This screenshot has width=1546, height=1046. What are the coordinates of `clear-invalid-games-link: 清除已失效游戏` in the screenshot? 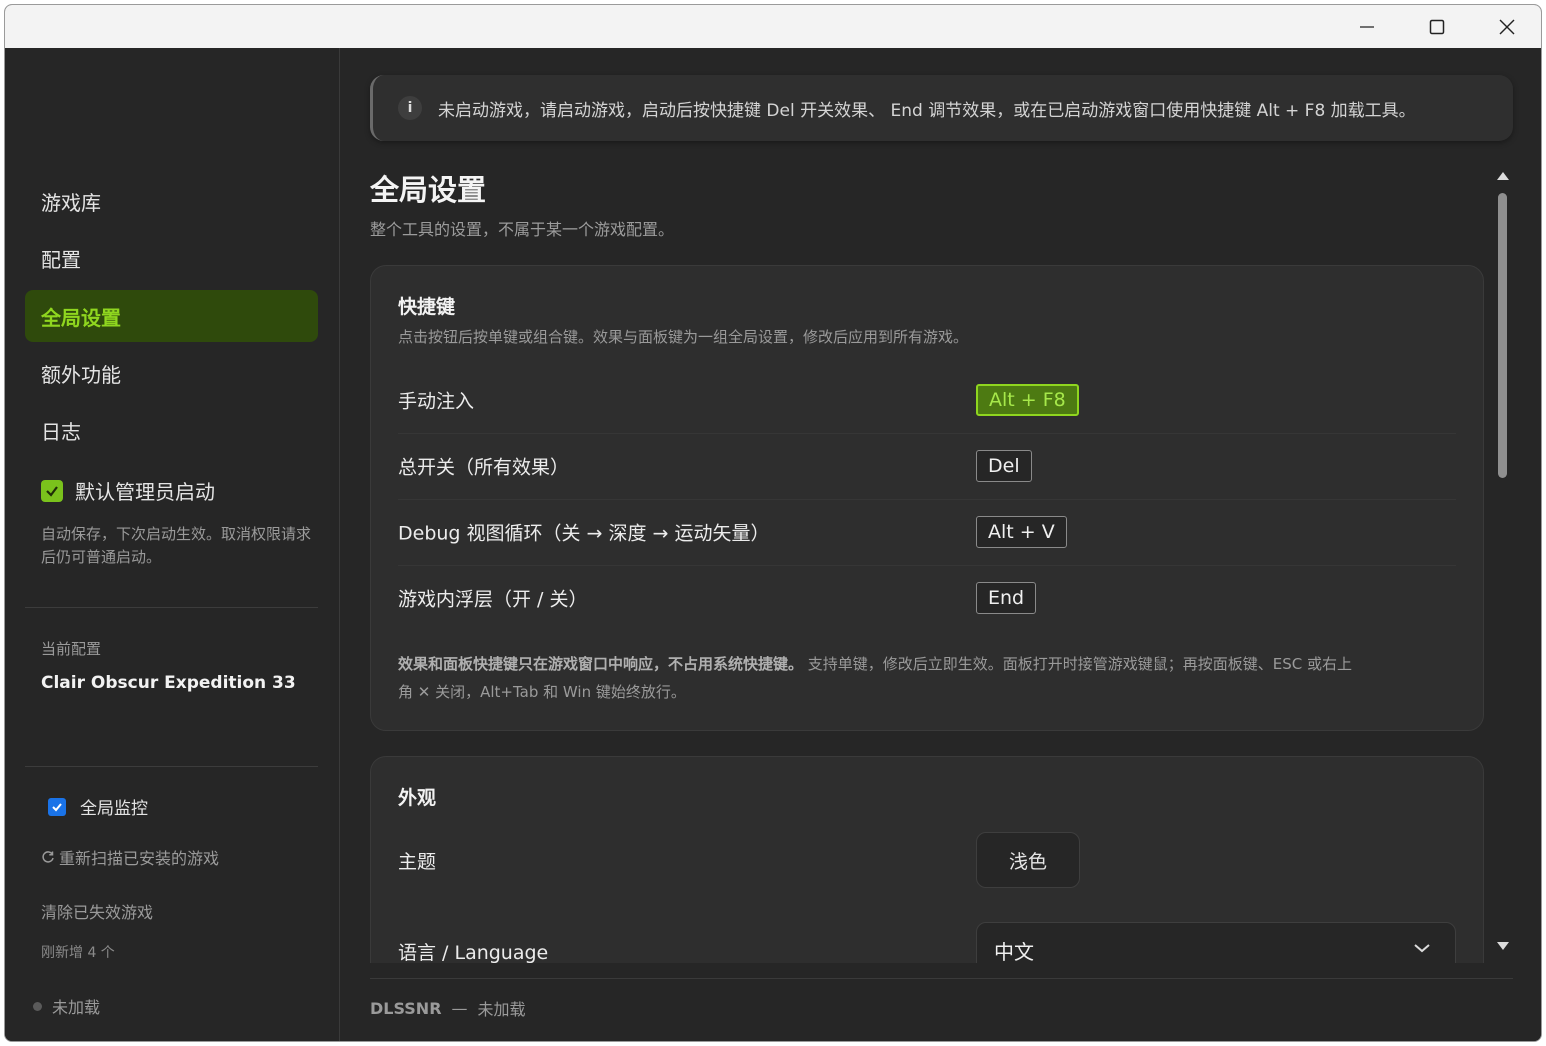 It's located at (97, 911).